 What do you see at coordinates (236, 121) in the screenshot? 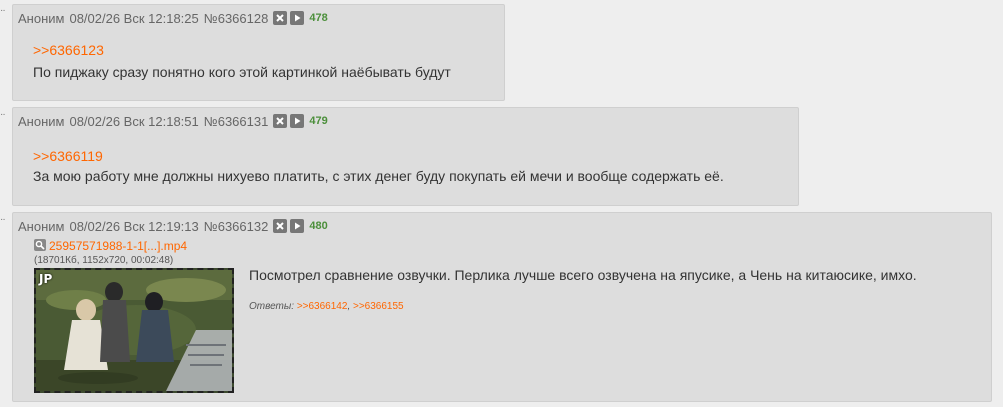
I see `post-number: №6366131` at bounding box center [236, 121].